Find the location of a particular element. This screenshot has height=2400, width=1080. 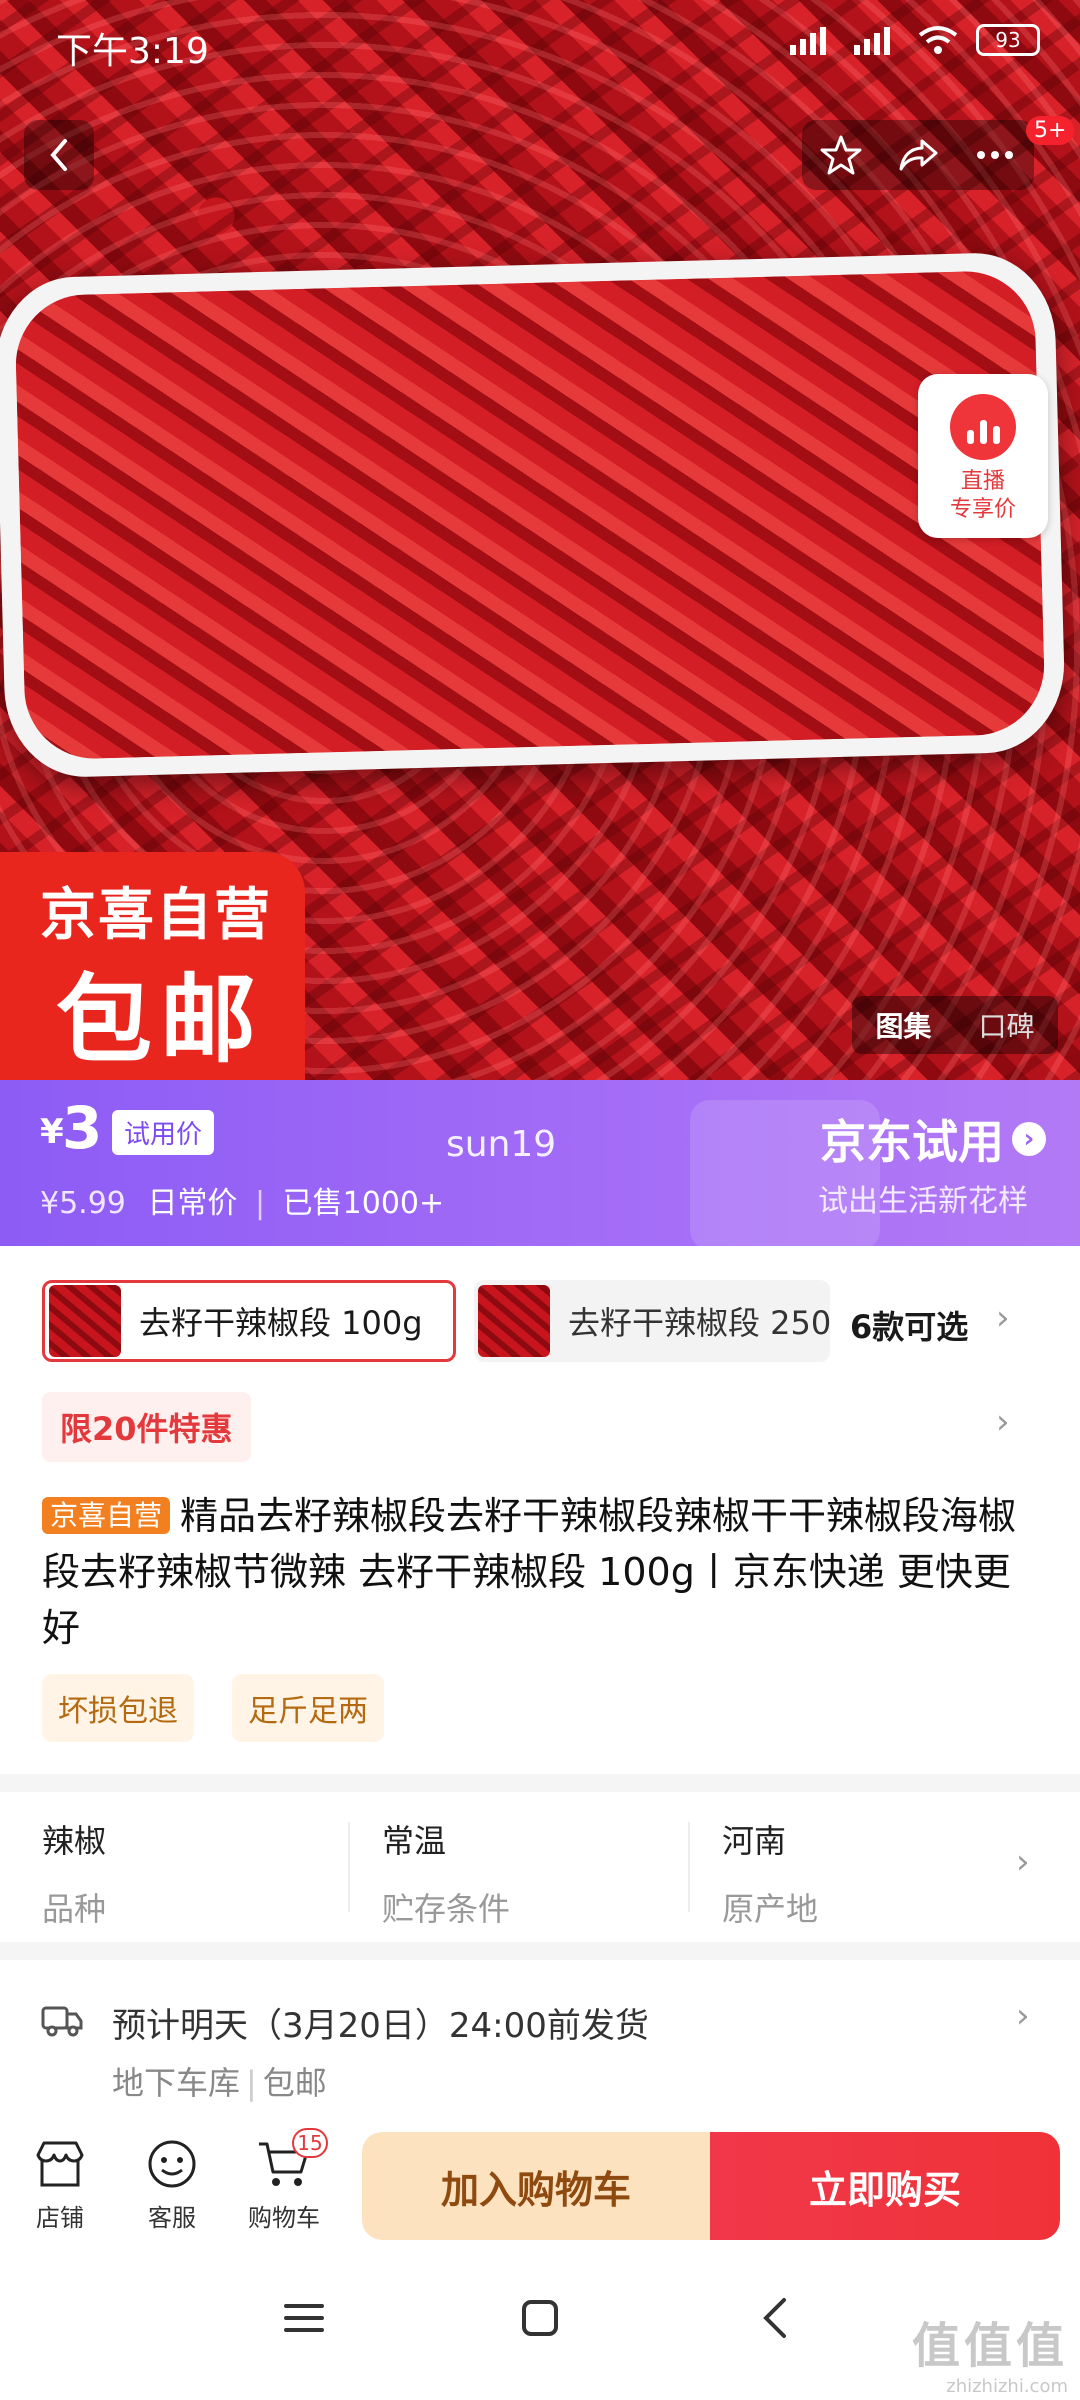

sold-count: 已售1000+ is located at coordinates (363, 1203).